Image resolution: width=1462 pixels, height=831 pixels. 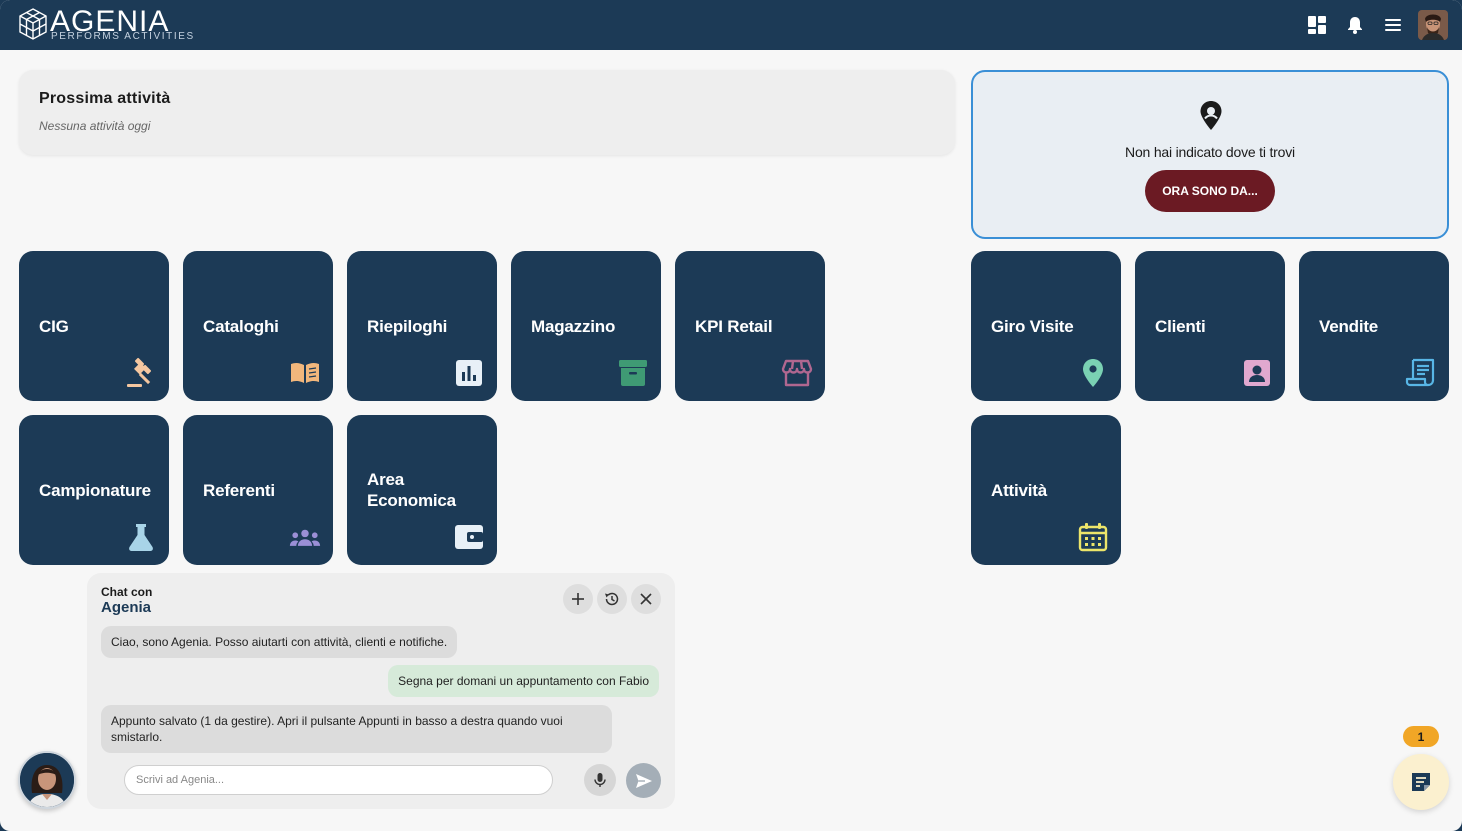 I want to click on cube-logo-icon, so click(x=33, y=24).